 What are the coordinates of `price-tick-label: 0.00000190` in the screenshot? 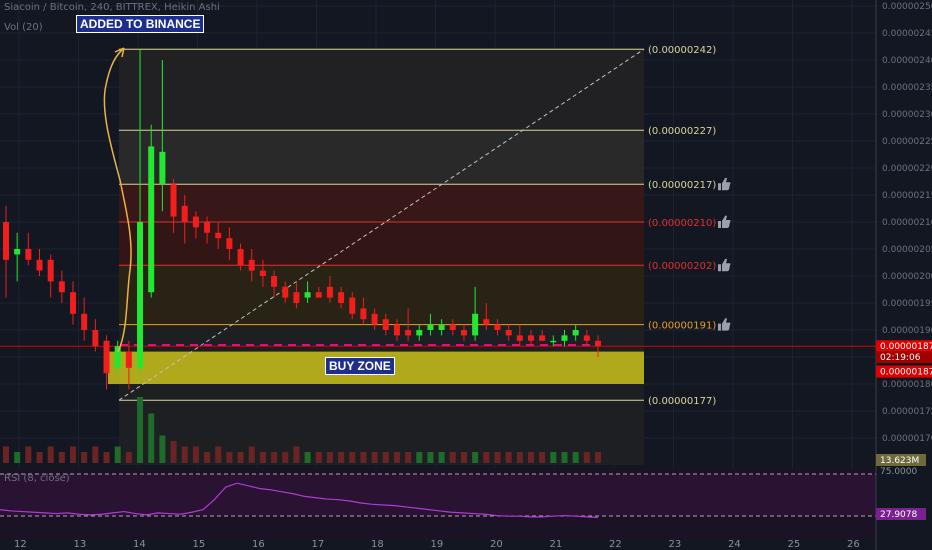 It's located at (907, 331).